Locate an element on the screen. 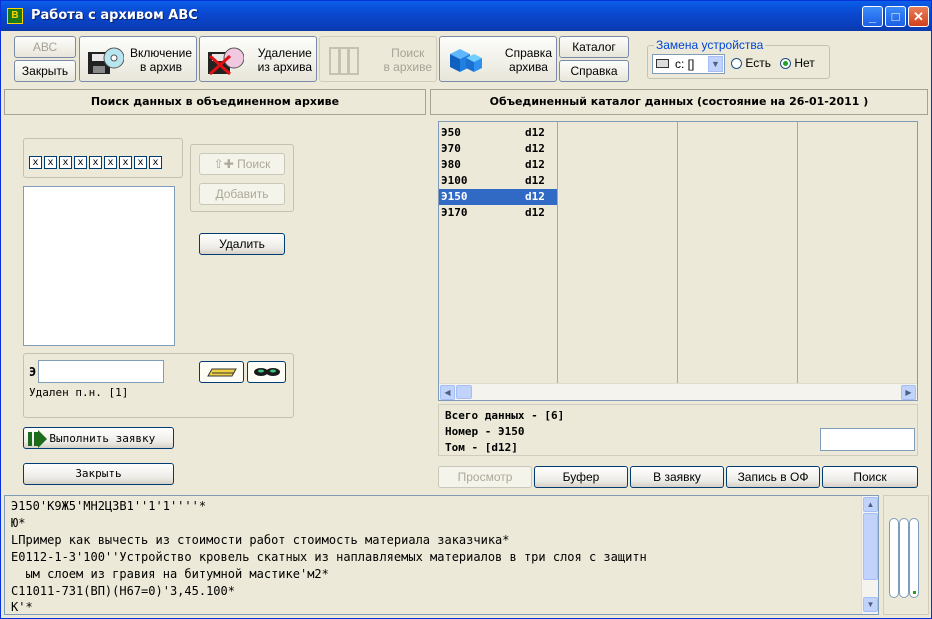  catalog-row-name: Э70 is located at coordinates (451, 148).